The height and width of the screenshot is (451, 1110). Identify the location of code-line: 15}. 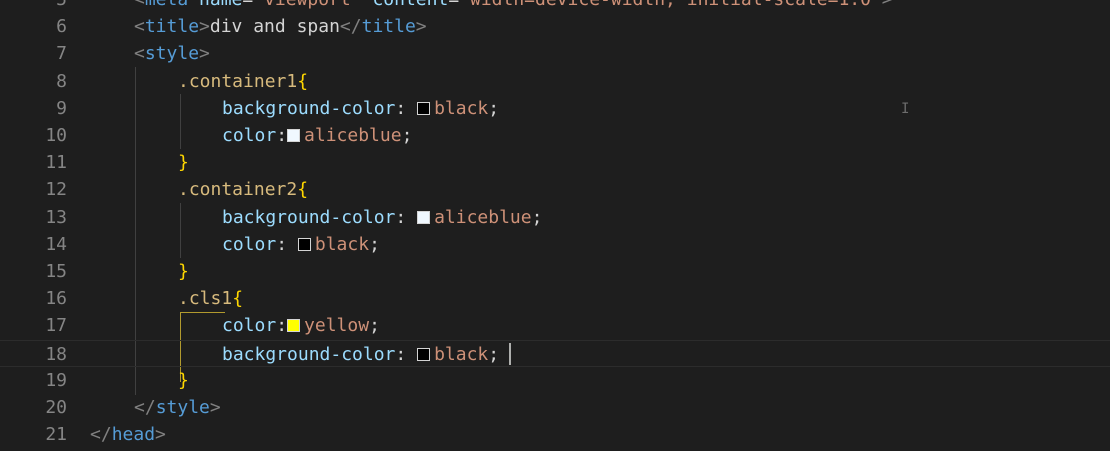
(555, 271).